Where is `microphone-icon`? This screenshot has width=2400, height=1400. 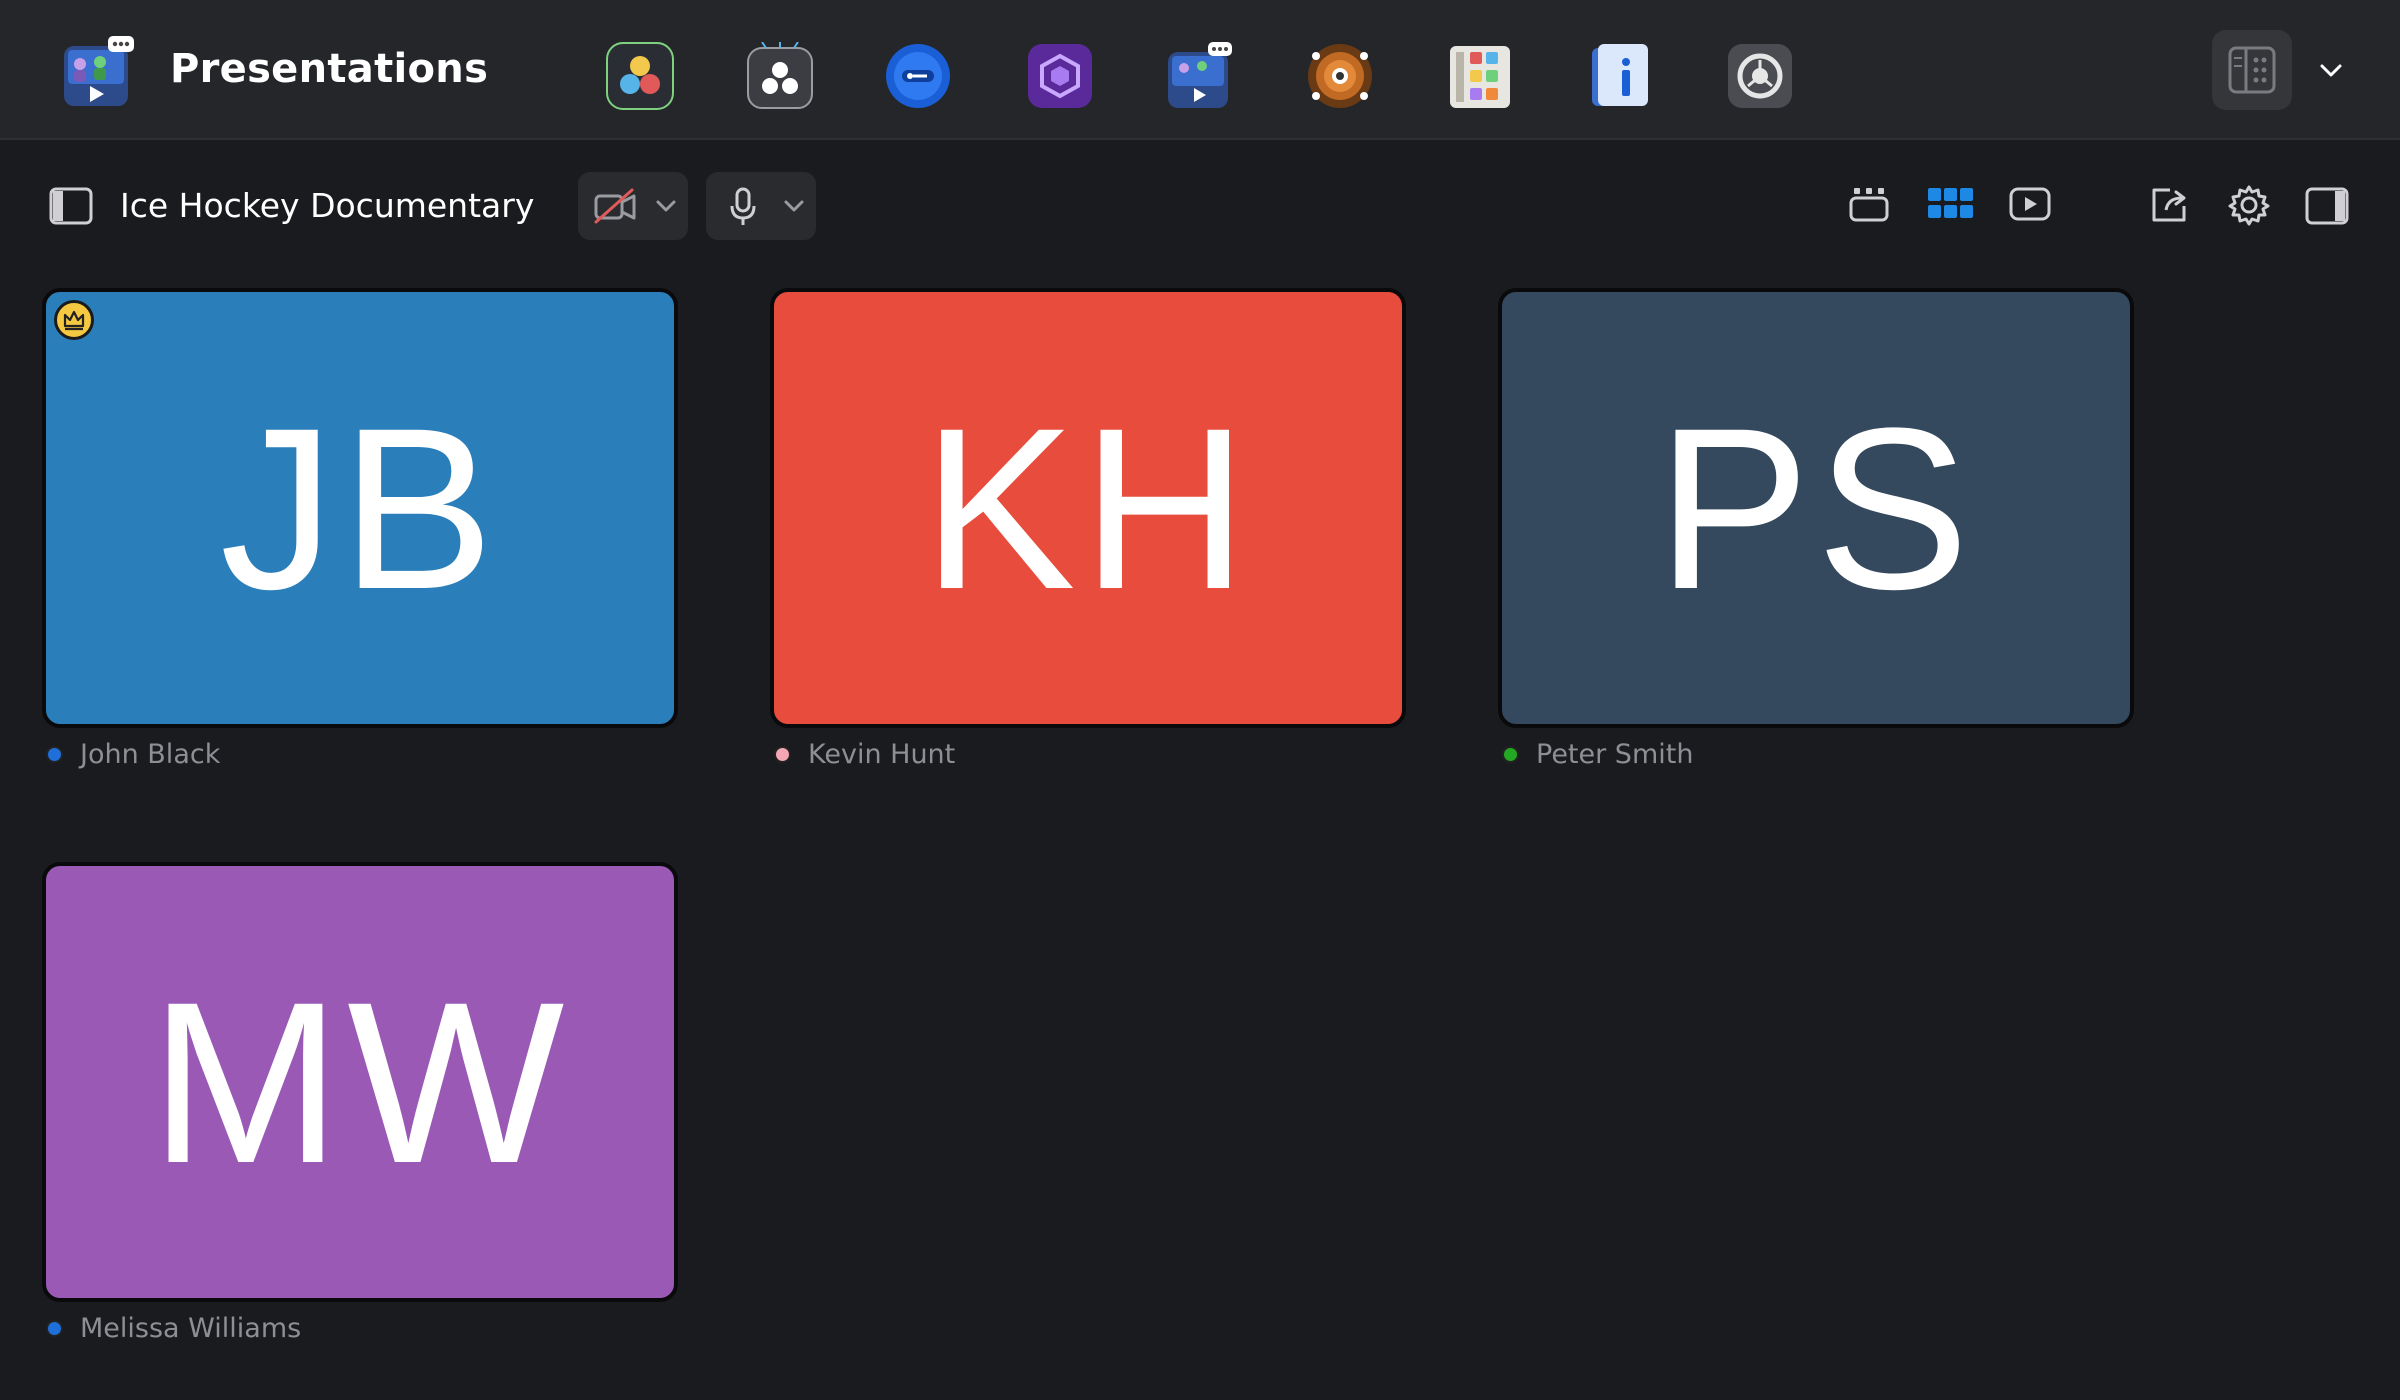
microphone-icon is located at coordinates (743, 206).